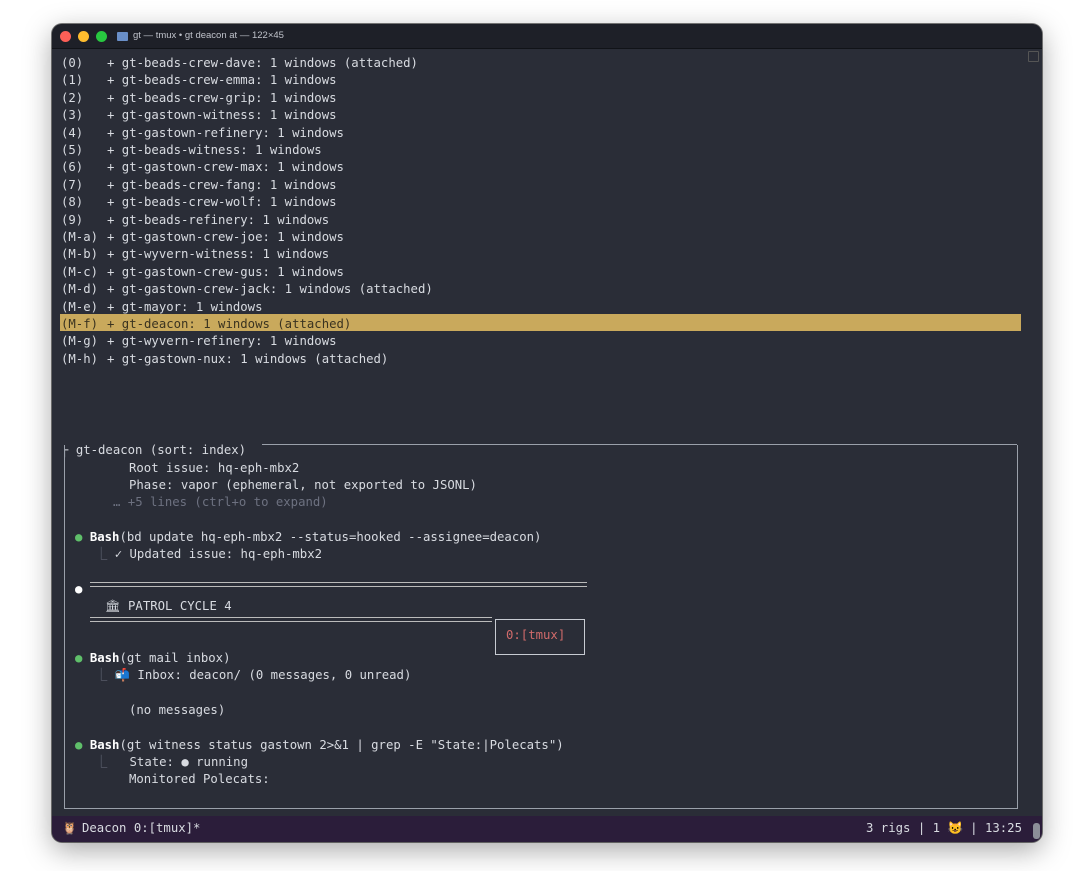 The height and width of the screenshot is (871, 1080). I want to click on session-row: (M-a) + gt-gastown-crew-joe: 1 windows, so click(202, 237).